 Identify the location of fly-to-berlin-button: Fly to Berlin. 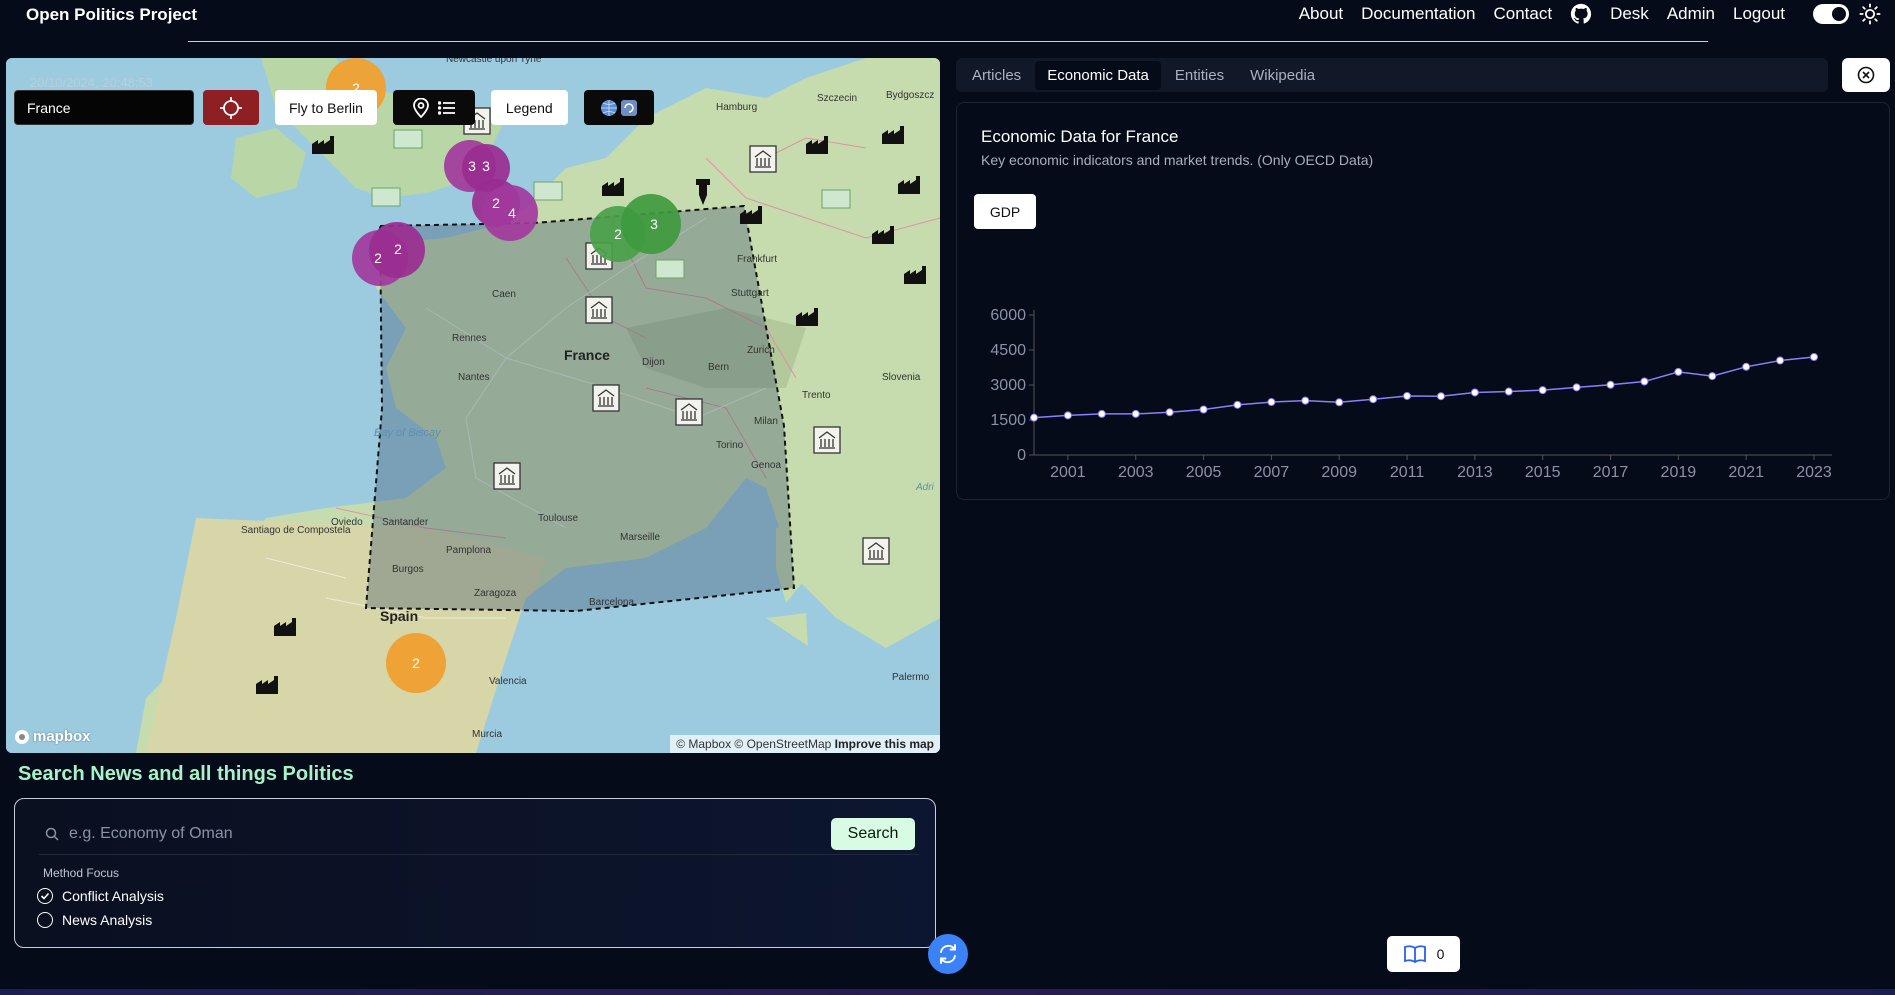
(326, 107).